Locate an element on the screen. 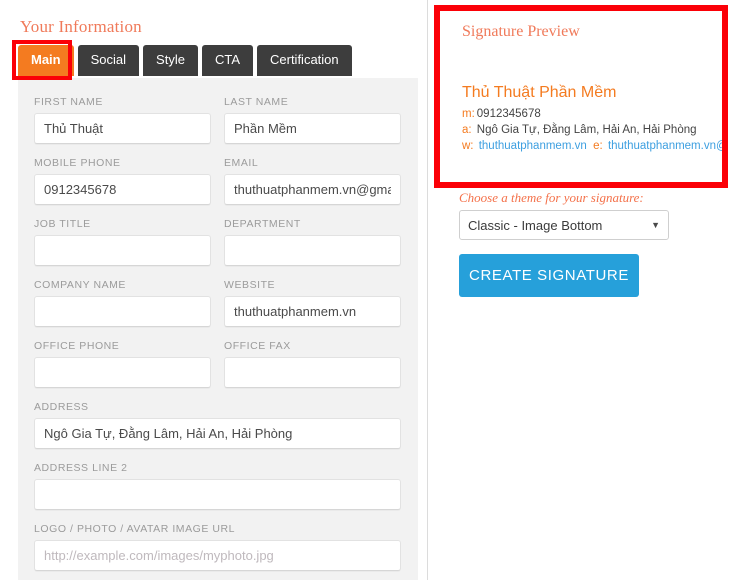  chevron-down-icon: ▼ is located at coordinates (655, 224).